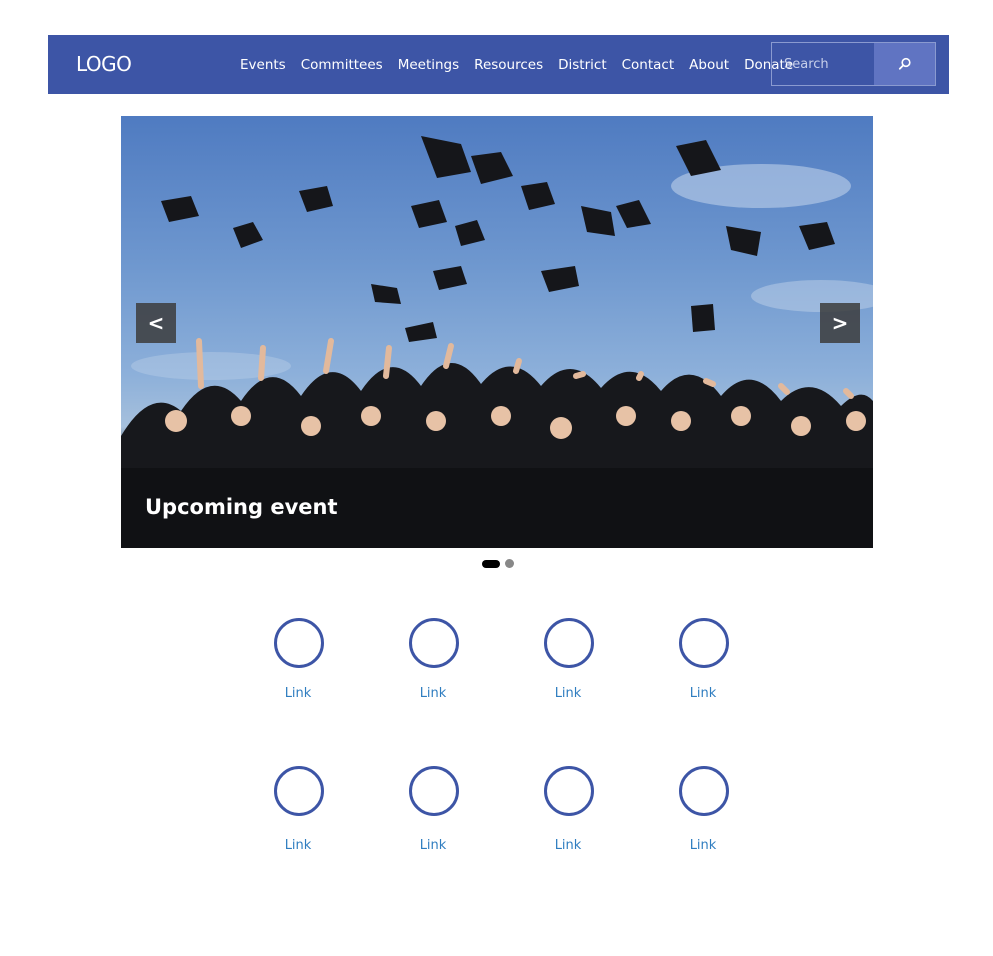 The height and width of the screenshot is (956, 993). I want to click on search-input, so click(823, 64).